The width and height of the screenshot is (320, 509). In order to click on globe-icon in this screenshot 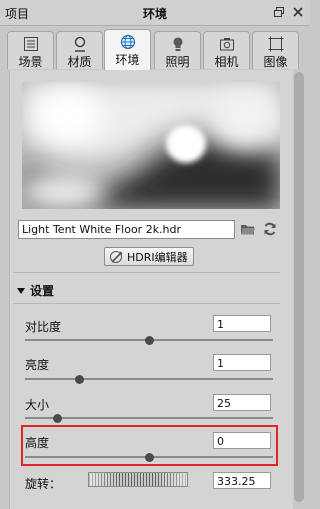, I will do `click(128, 42)`.